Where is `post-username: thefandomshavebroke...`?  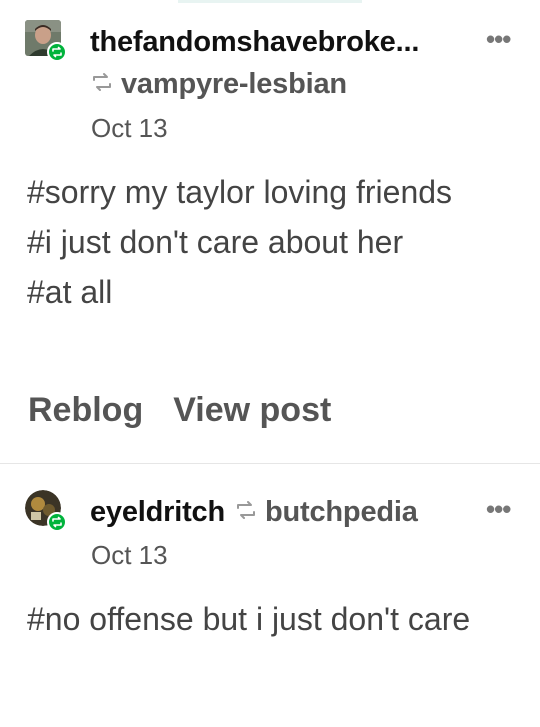 post-username: thefandomshavebroke... is located at coordinates (254, 42).